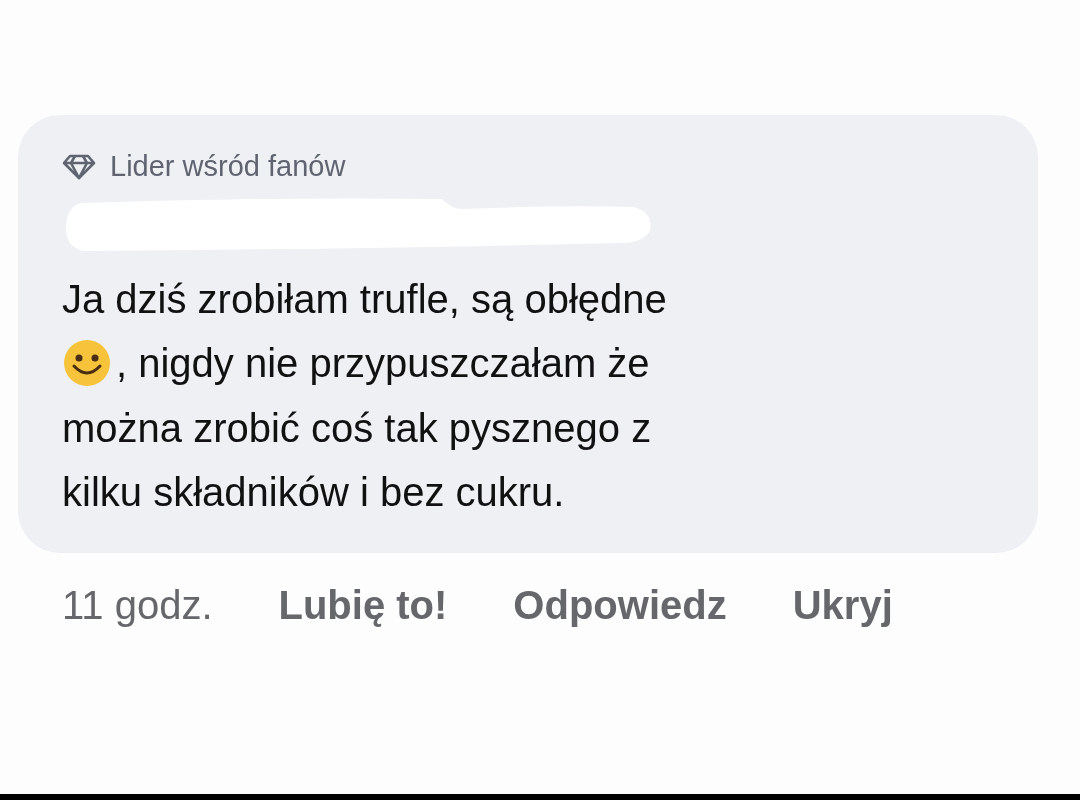  I want to click on diamond-icon, so click(79, 166).